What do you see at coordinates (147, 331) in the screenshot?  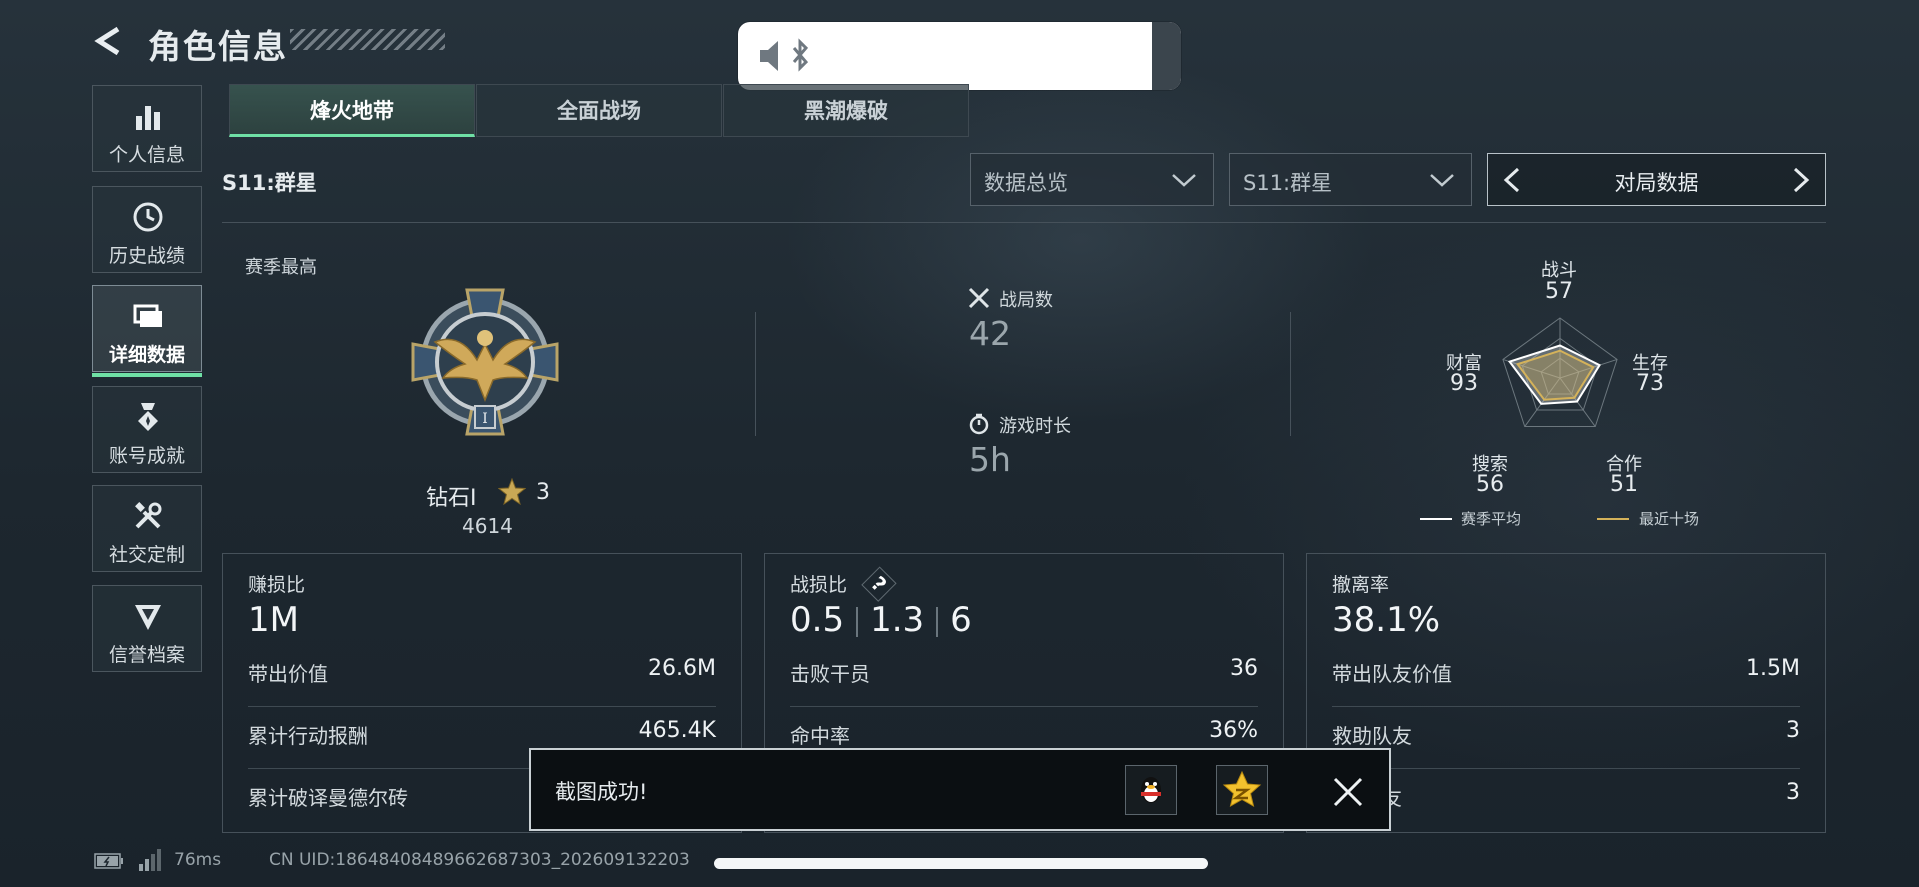 I see `sidebar-item-details: 详细数据` at bounding box center [147, 331].